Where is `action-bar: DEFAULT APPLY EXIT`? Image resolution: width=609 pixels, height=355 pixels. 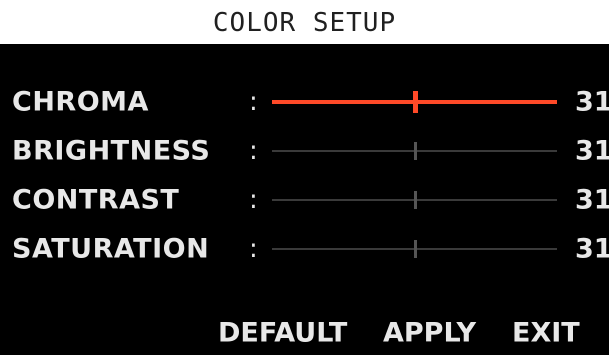
action-bar: DEFAULT APPLY EXIT is located at coordinates (404, 332).